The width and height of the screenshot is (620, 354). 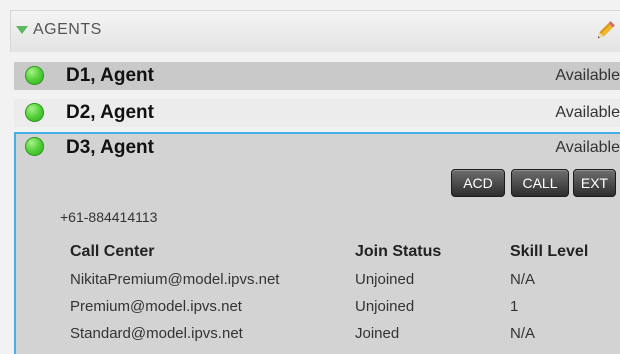 What do you see at coordinates (478, 183) in the screenshot?
I see `acd-button: ACD` at bounding box center [478, 183].